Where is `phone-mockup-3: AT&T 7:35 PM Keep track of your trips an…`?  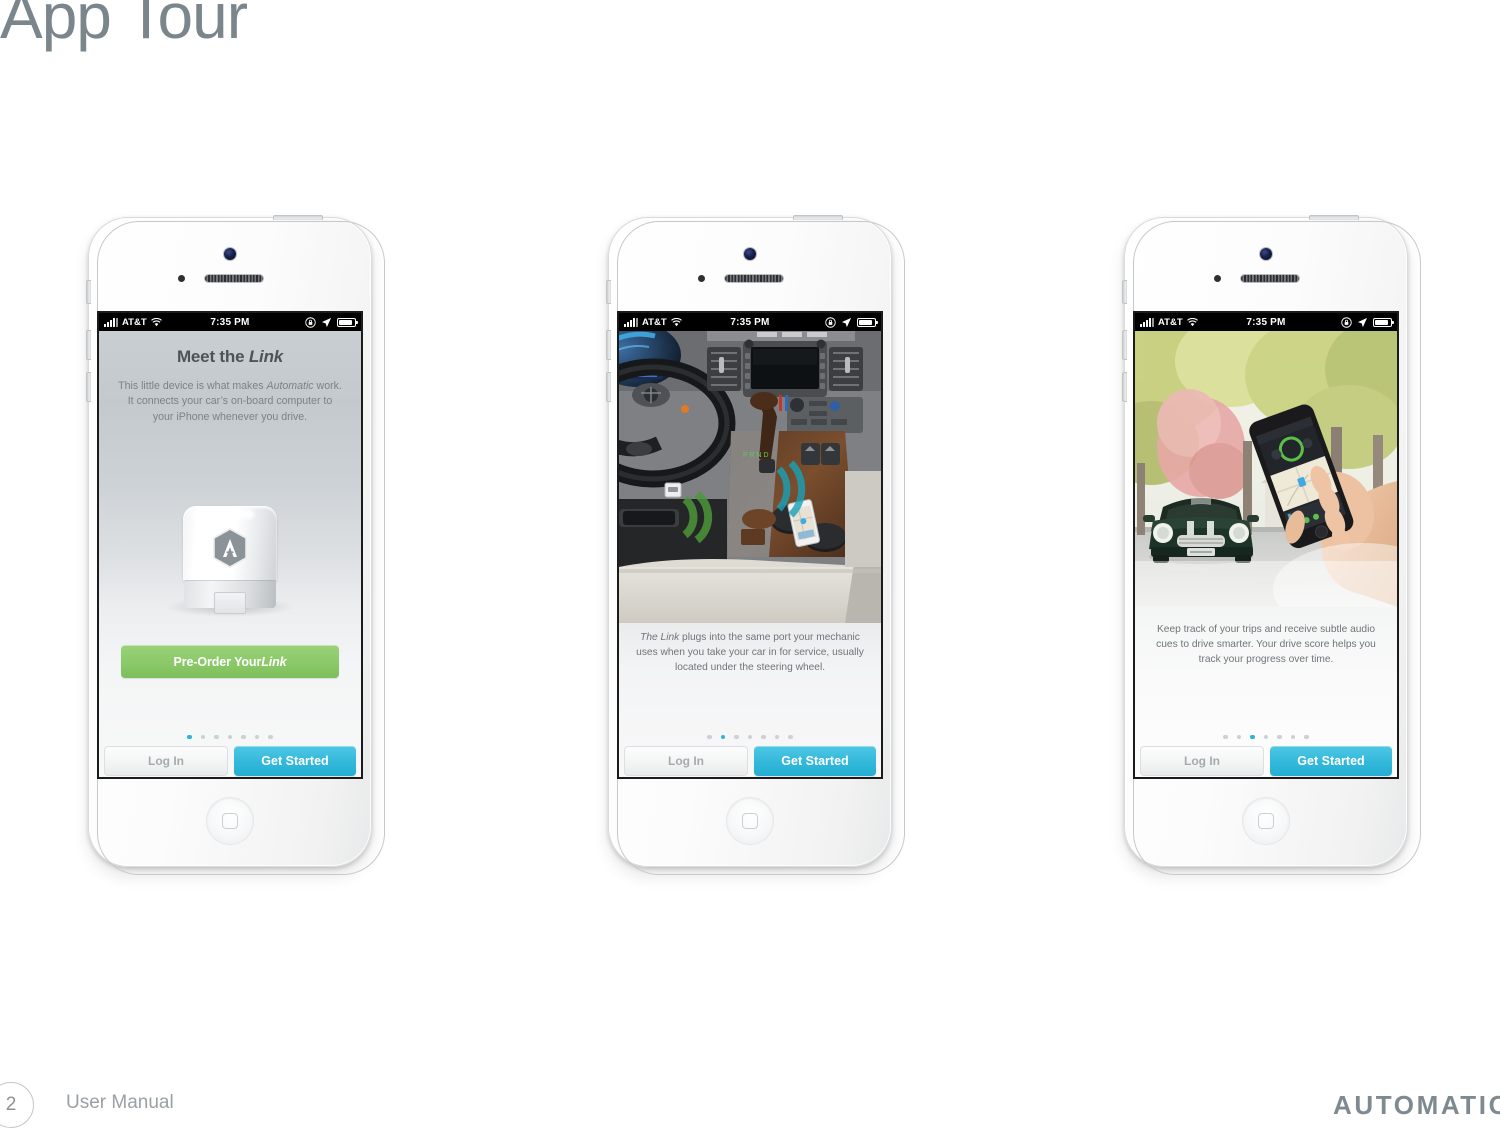
phone-mockup-3: AT&T 7:35 PM Keep track of your trips an… is located at coordinates (1267, 543).